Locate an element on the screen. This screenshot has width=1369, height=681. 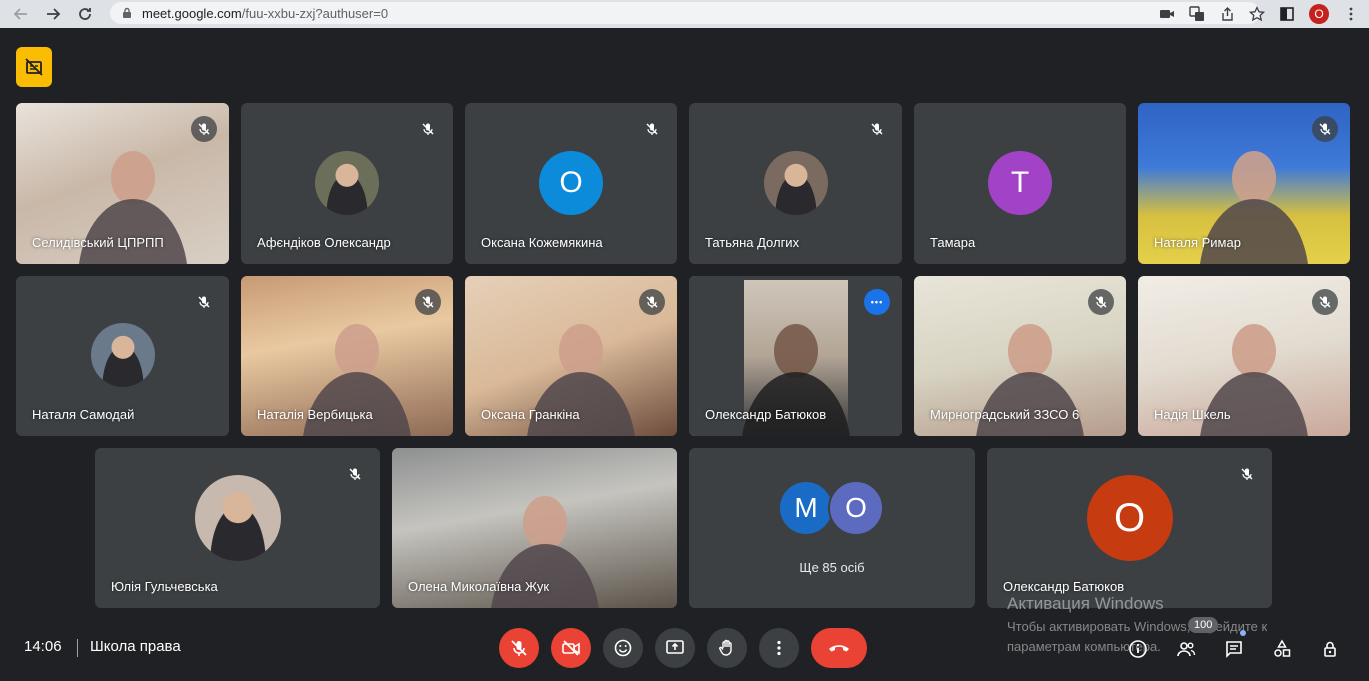
shapes-icon is located at coordinates (1282, 648).